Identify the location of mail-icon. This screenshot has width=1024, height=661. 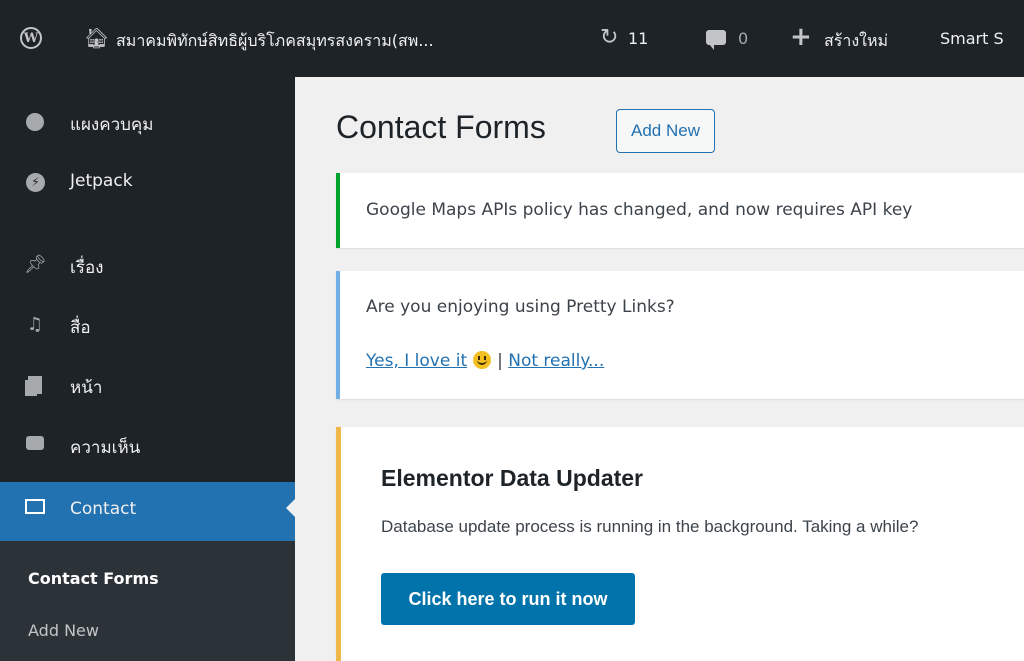
(35, 506).